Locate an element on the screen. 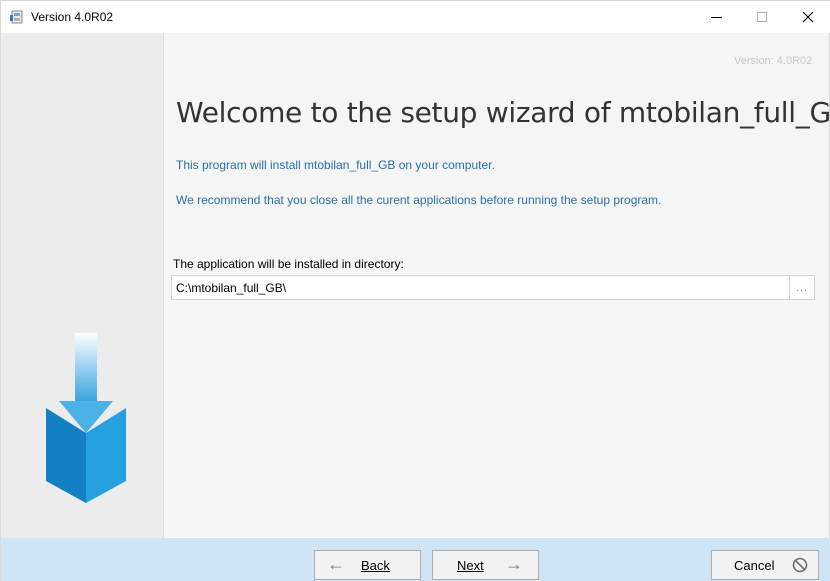 The width and height of the screenshot is (830, 581). directory-input: C:\mtobilan_full_GB\ is located at coordinates (480, 287).